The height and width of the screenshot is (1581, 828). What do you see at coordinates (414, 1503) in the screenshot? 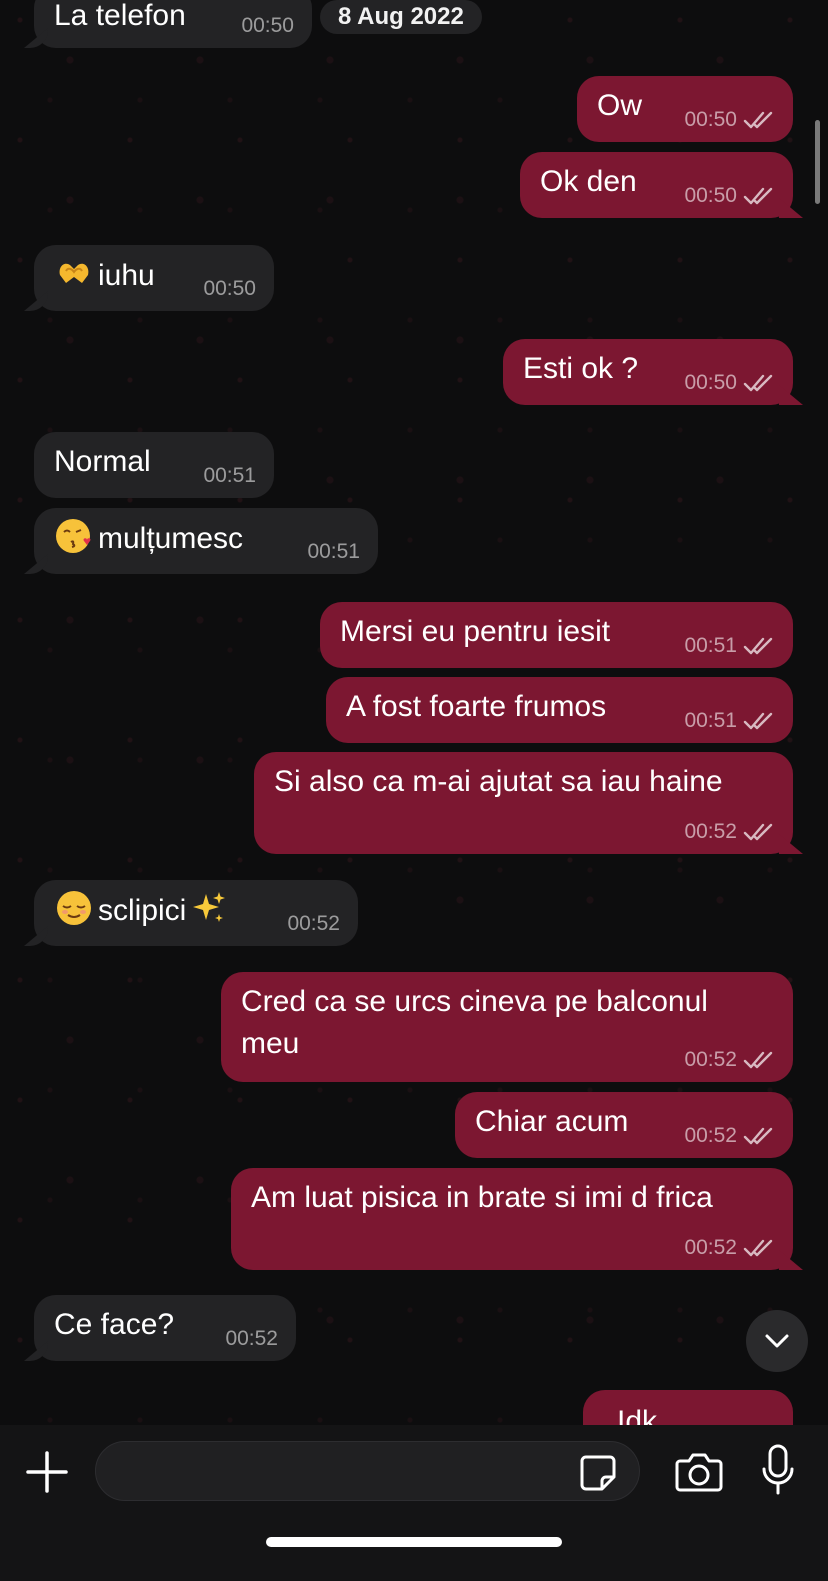
I see `composer-bar` at bounding box center [414, 1503].